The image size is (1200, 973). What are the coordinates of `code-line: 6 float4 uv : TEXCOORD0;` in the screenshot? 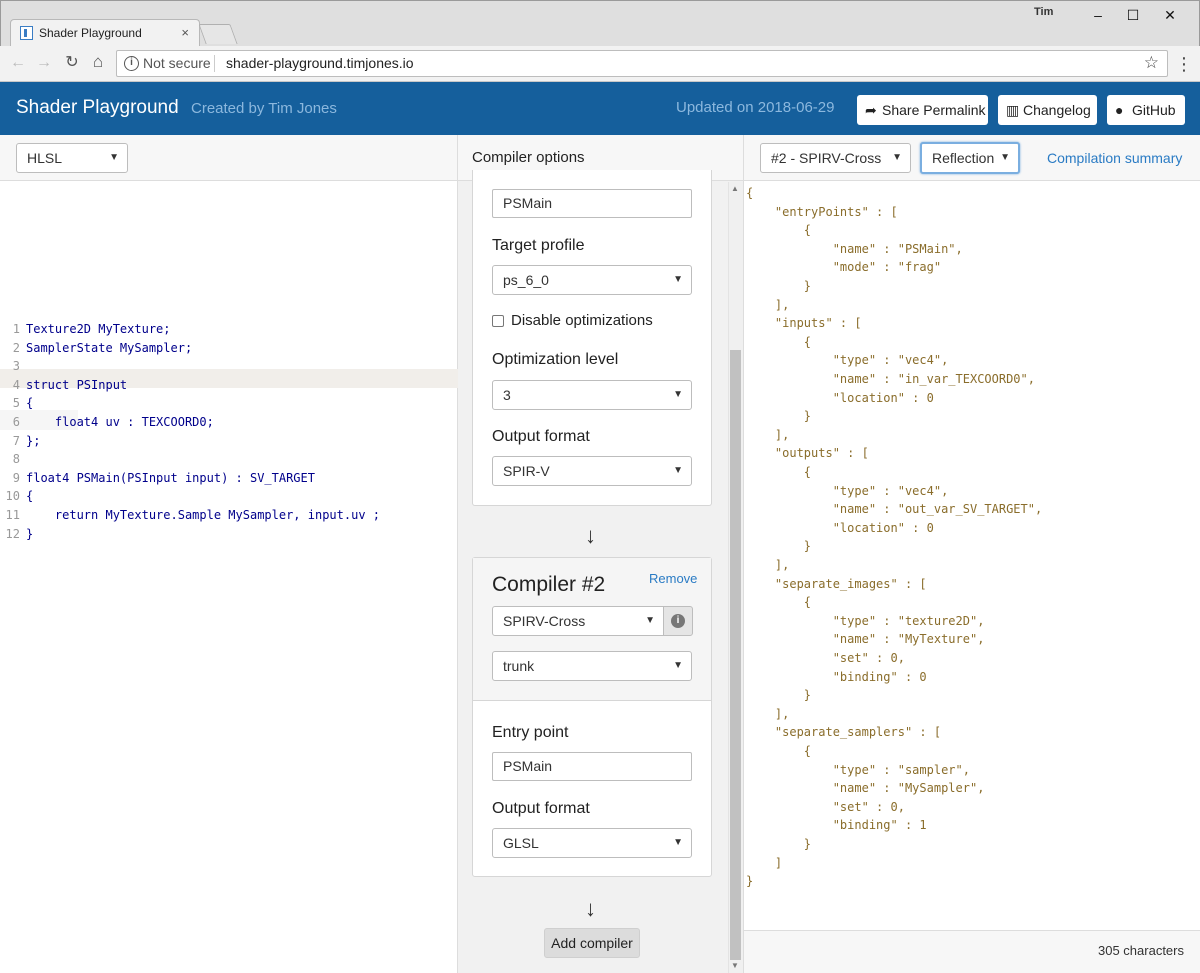 It's located at (107, 422).